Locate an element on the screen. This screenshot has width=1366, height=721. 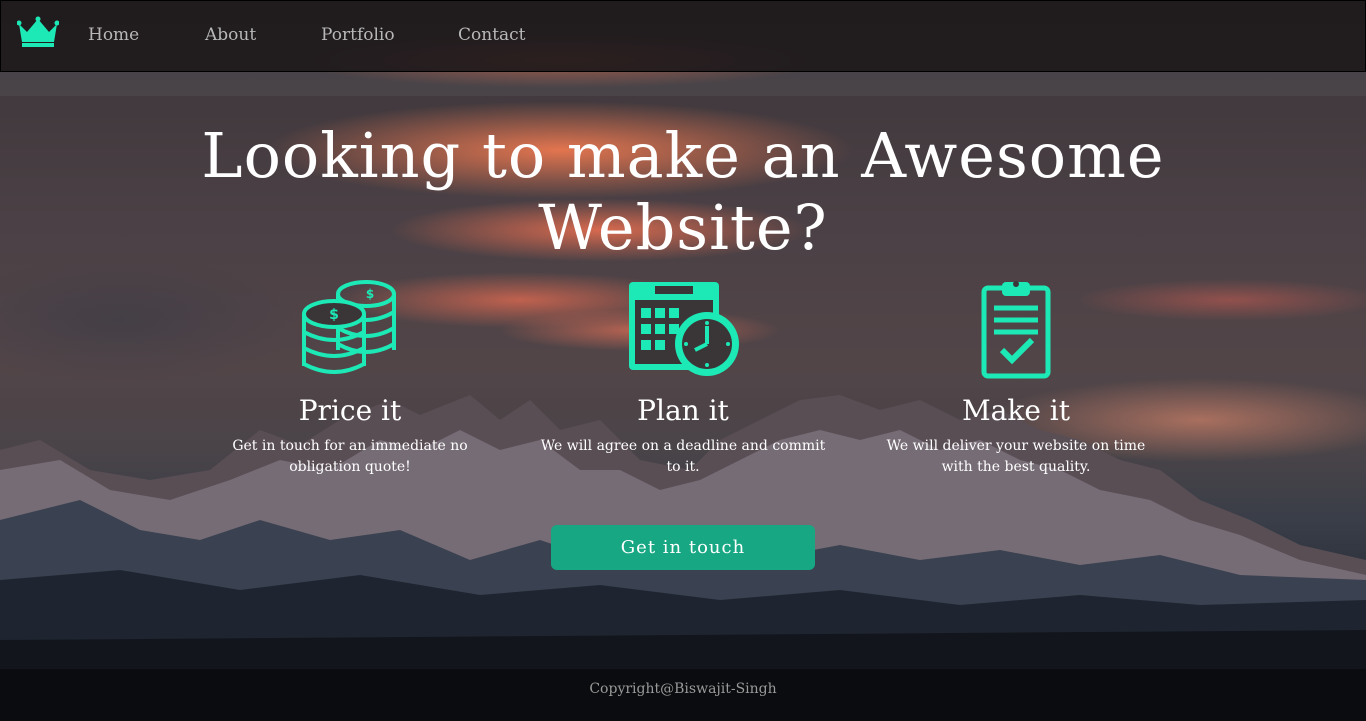
feature-desc-line1: We will agree on a deadline and commit is located at coordinates (683, 446).